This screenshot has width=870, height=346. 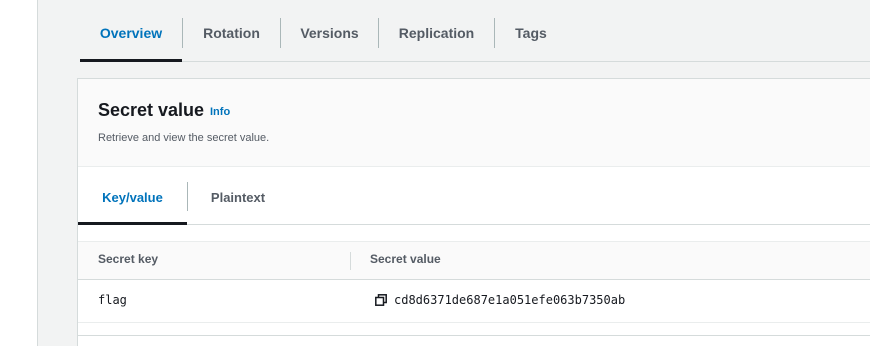 I want to click on table-row: flag cd8d6371de687e1a051efe063b7350ab, so click(x=474, y=301).